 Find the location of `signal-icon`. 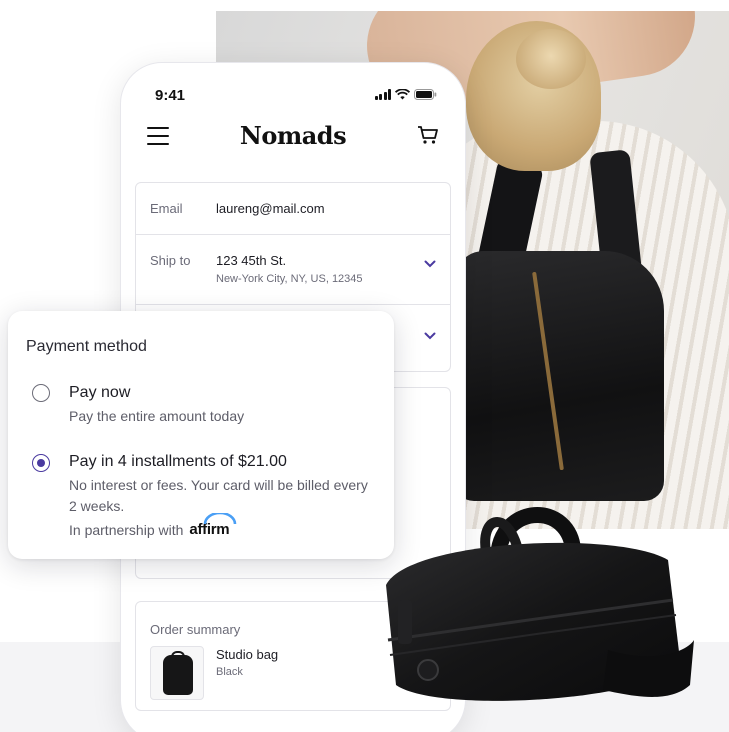

signal-icon is located at coordinates (382, 94).